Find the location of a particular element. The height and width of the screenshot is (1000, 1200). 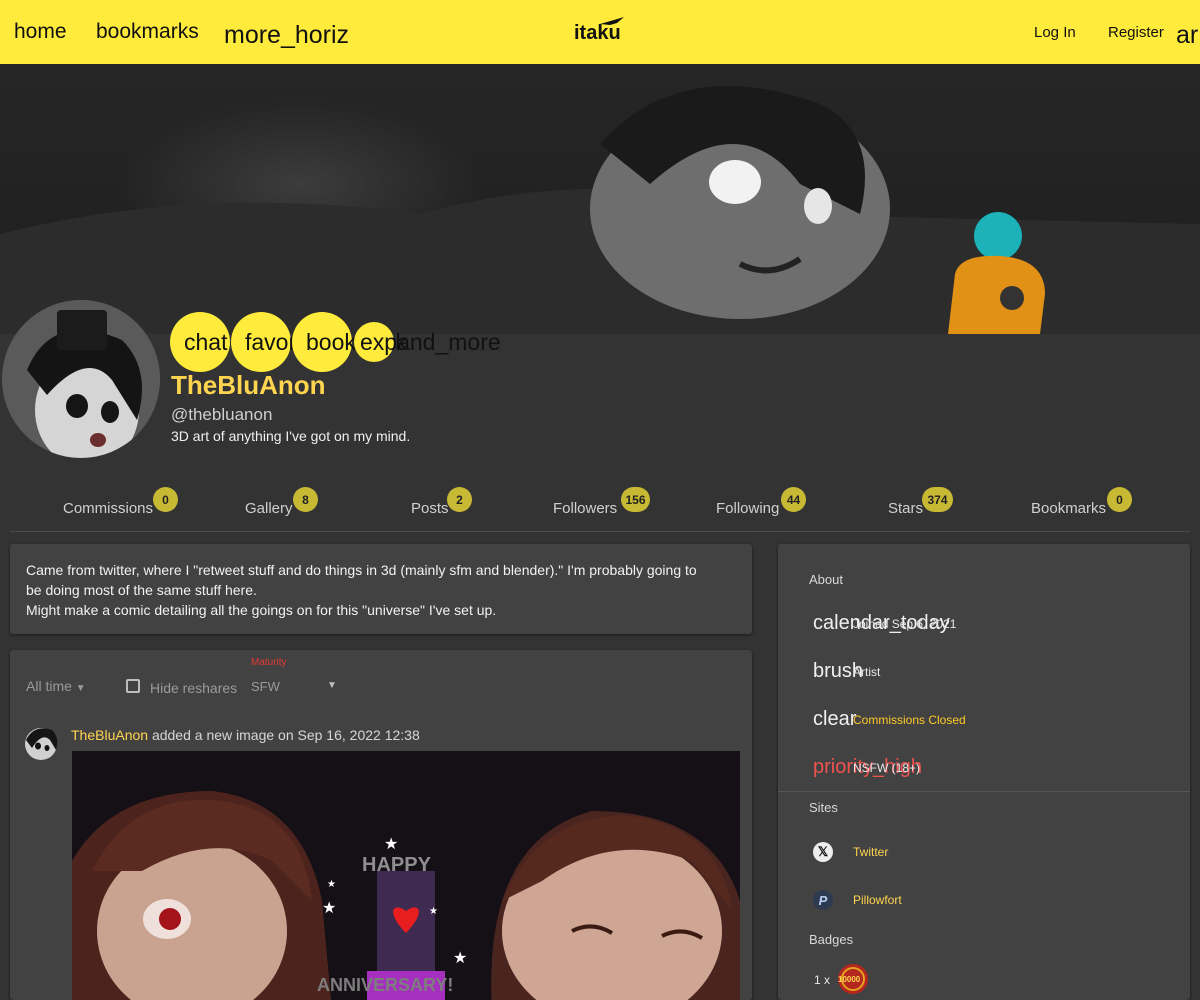

tab-label: Posts is located at coordinates (430, 508).